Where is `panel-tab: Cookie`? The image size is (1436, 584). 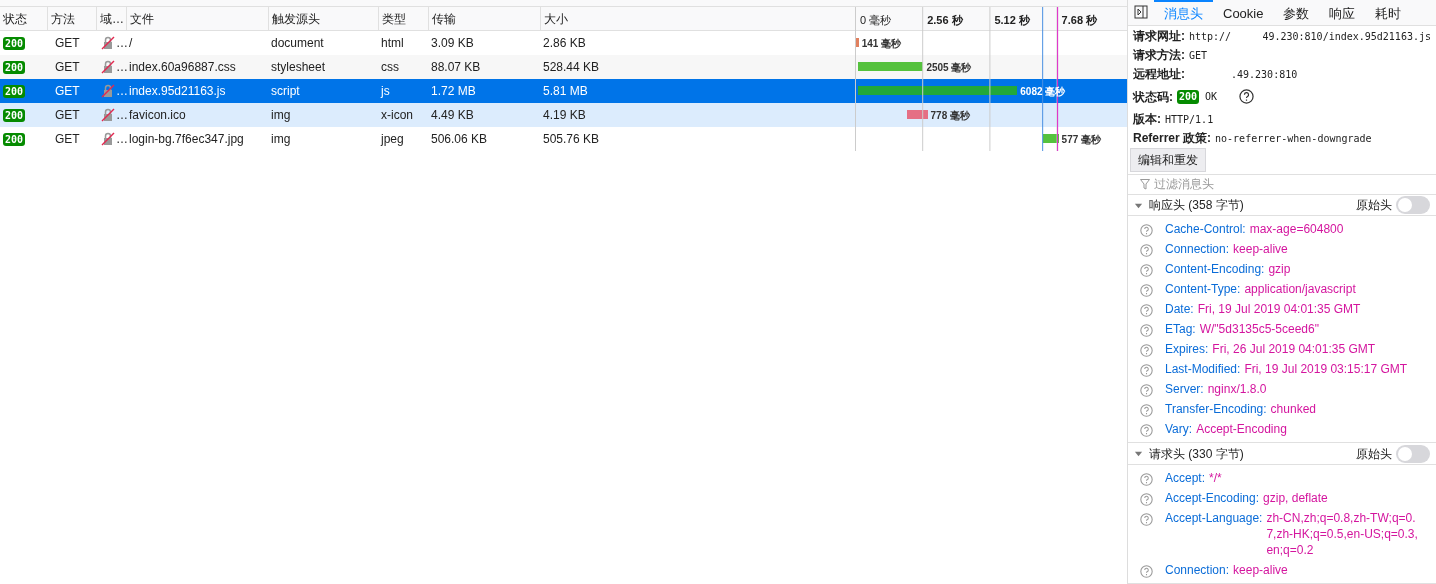 panel-tab: Cookie is located at coordinates (1243, 12).